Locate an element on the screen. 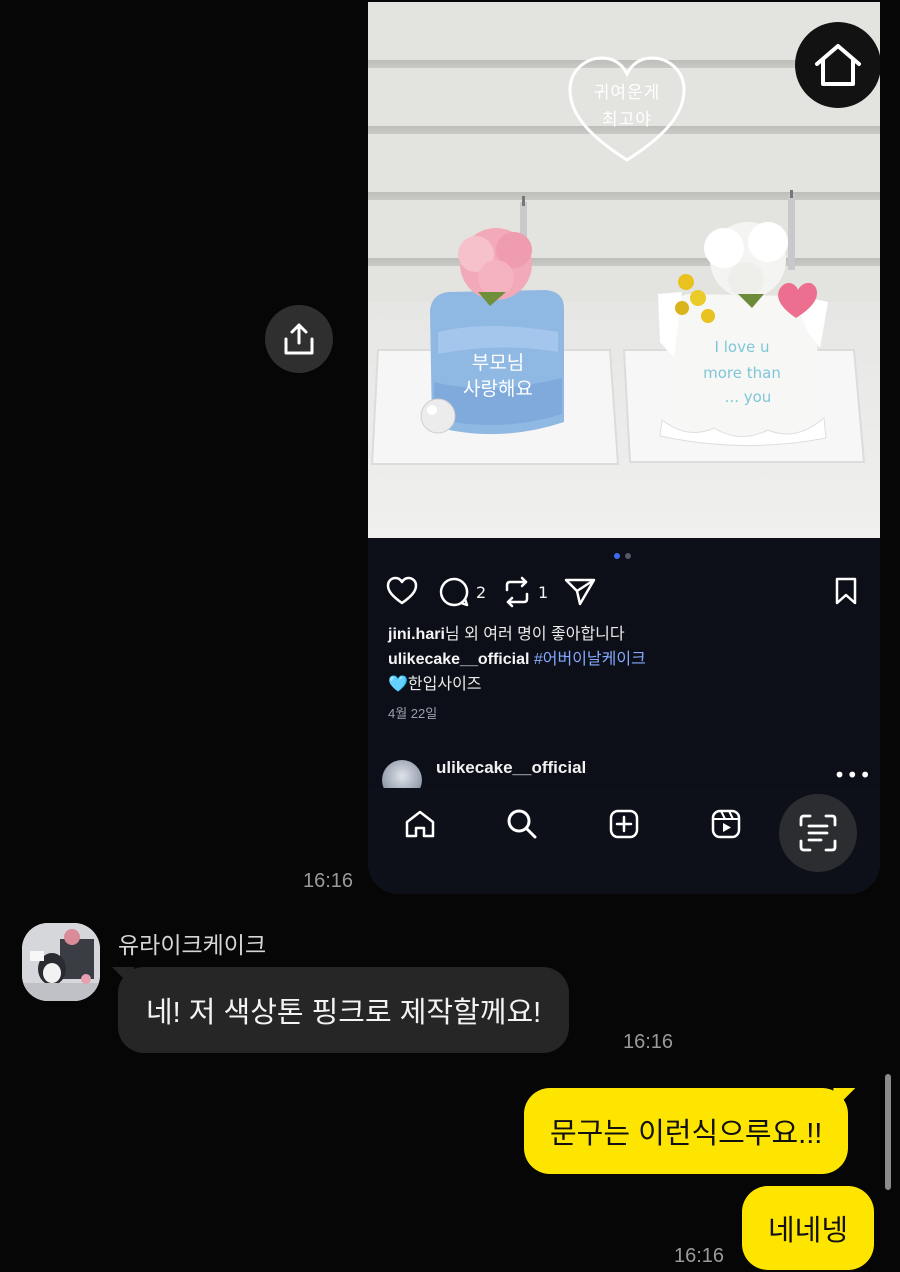 The image size is (900, 1272). repost-button: 1 is located at coordinates (525, 592).